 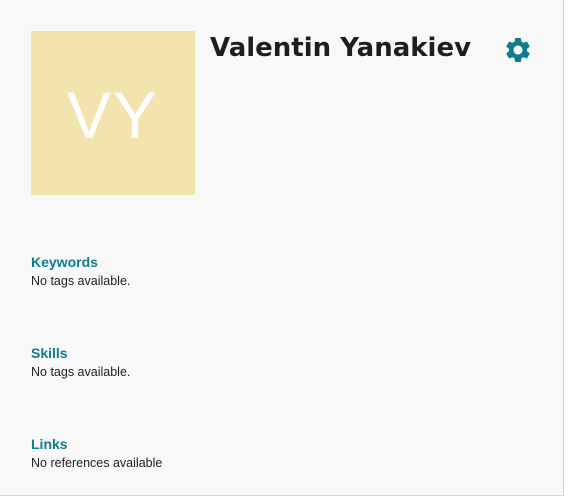 I want to click on links-heading: Links, so click(x=49, y=444).